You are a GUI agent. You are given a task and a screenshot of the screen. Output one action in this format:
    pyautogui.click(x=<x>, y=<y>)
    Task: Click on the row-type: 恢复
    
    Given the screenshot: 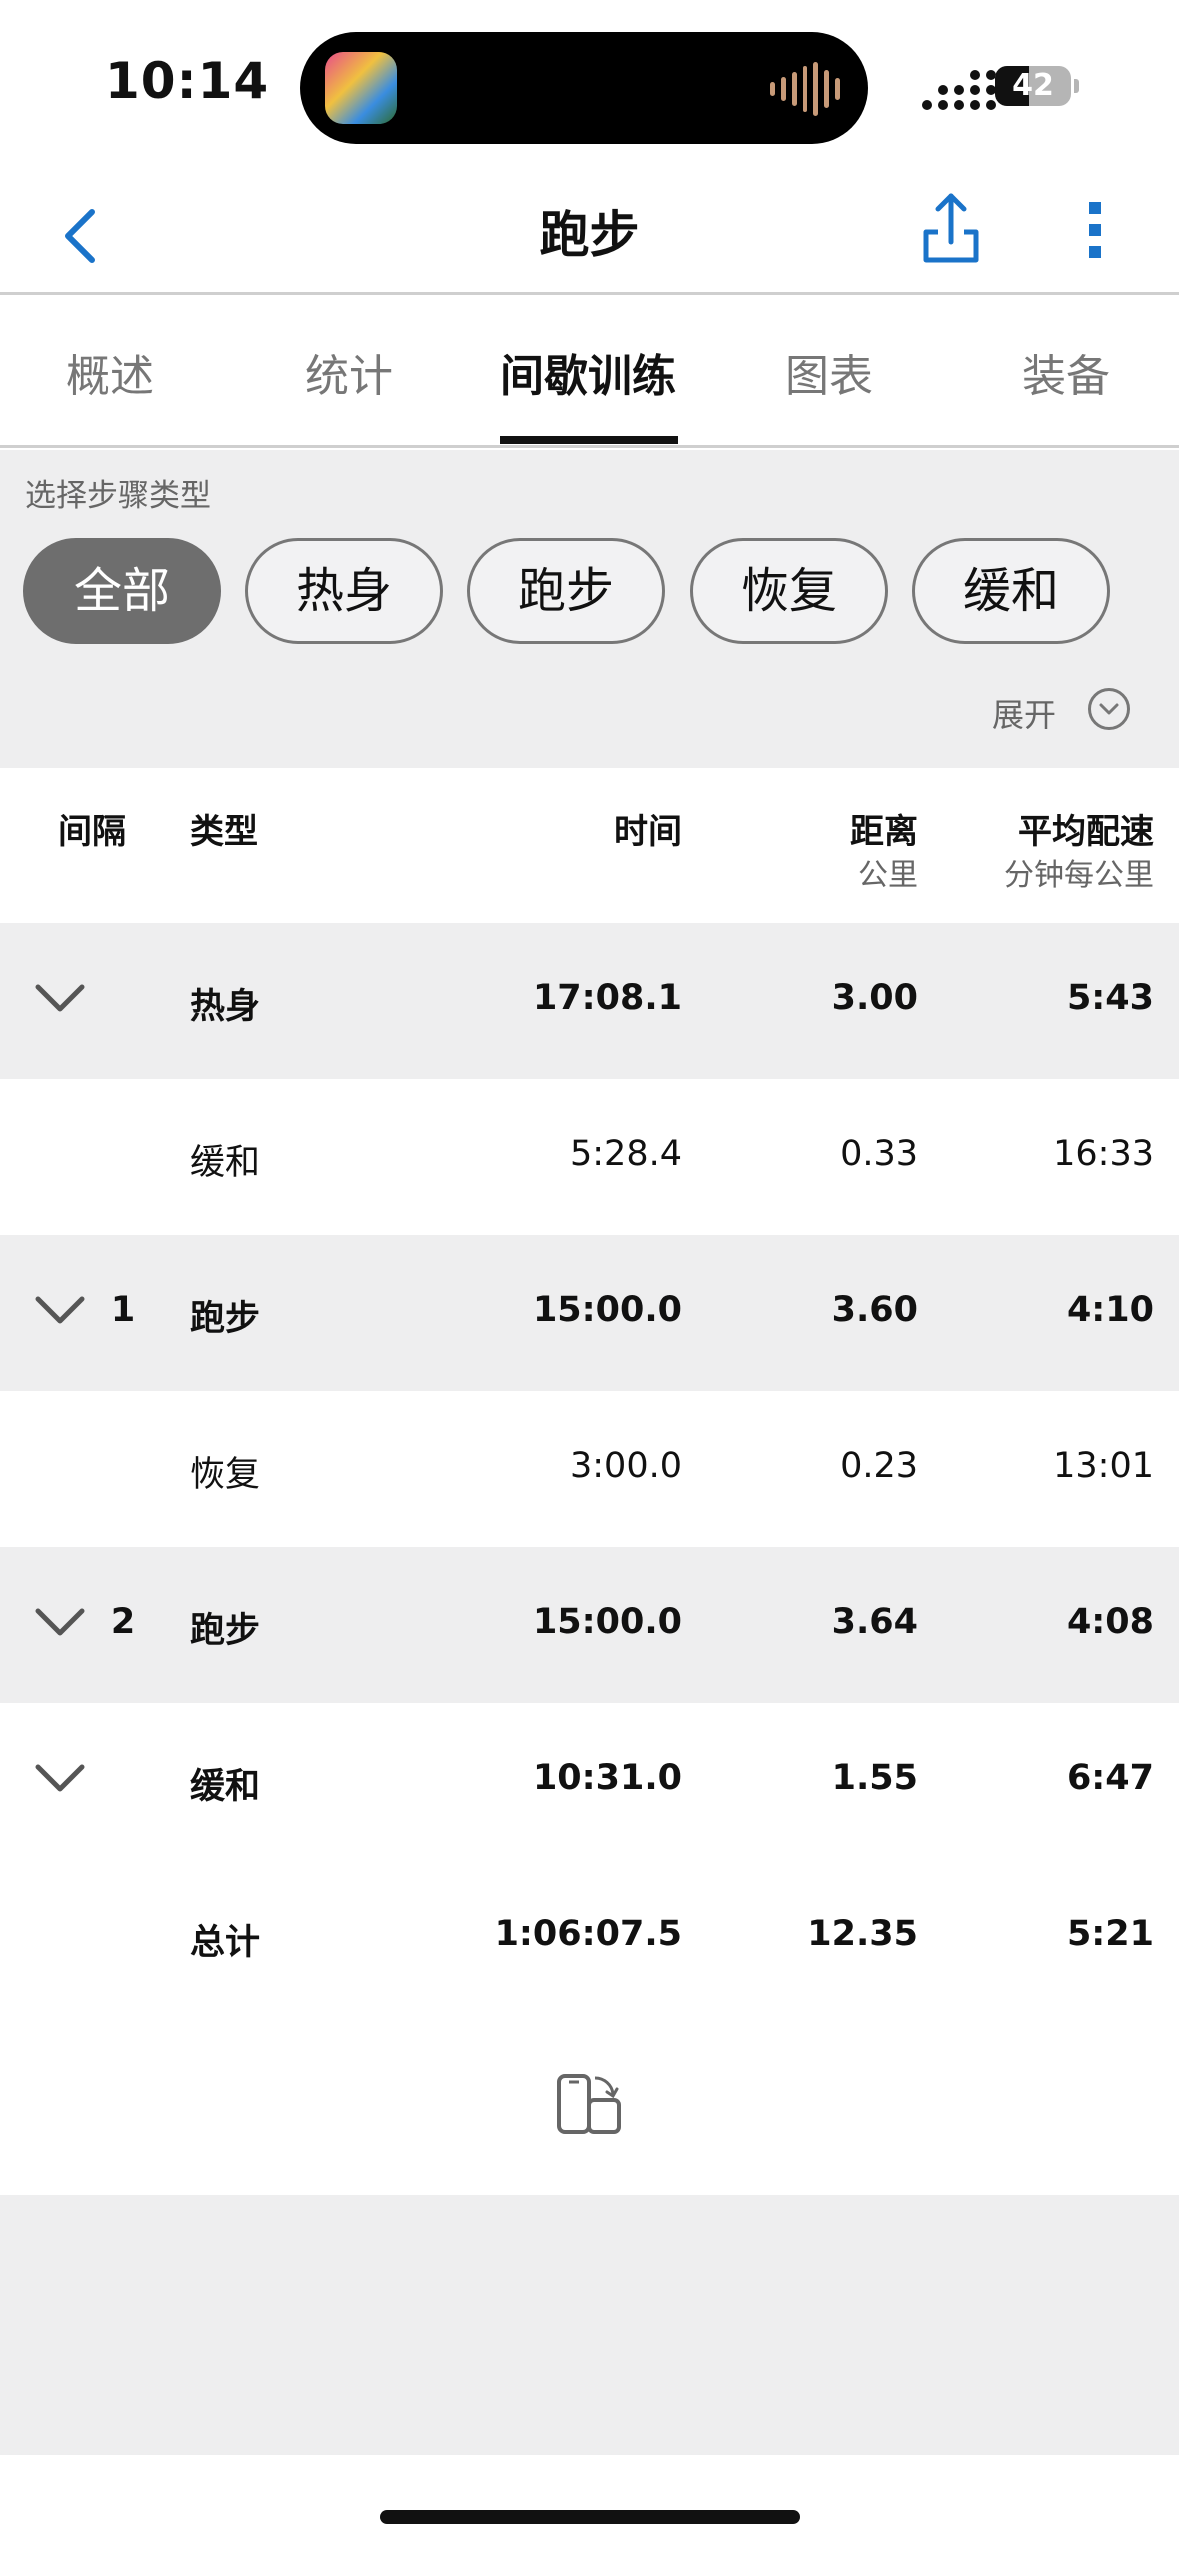 What is the action you would take?
    pyautogui.click(x=225, y=1475)
    